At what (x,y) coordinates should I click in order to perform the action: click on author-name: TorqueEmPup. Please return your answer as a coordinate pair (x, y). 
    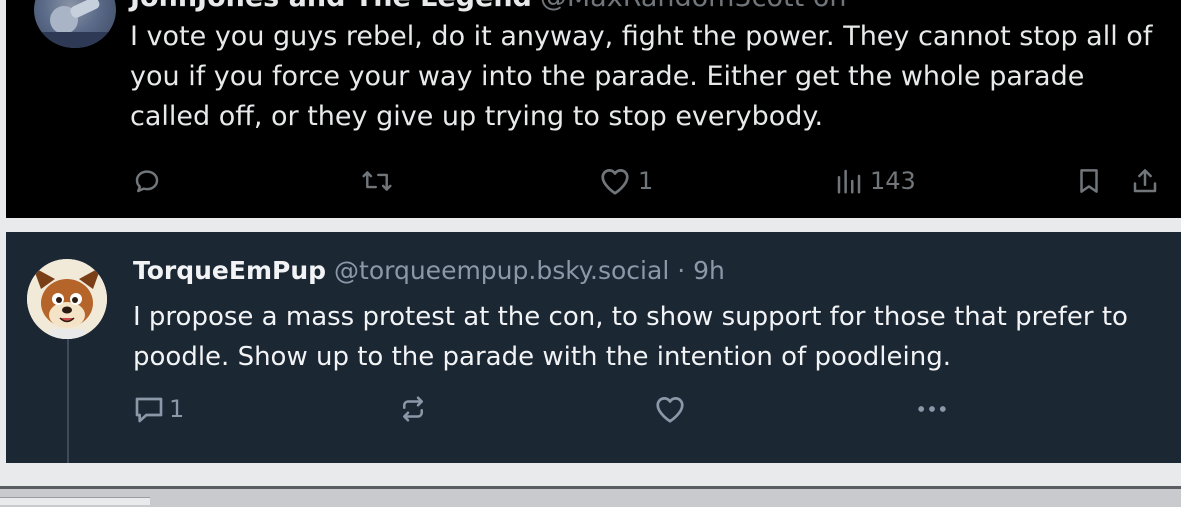
    Looking at the image, I should click on (229, 270).